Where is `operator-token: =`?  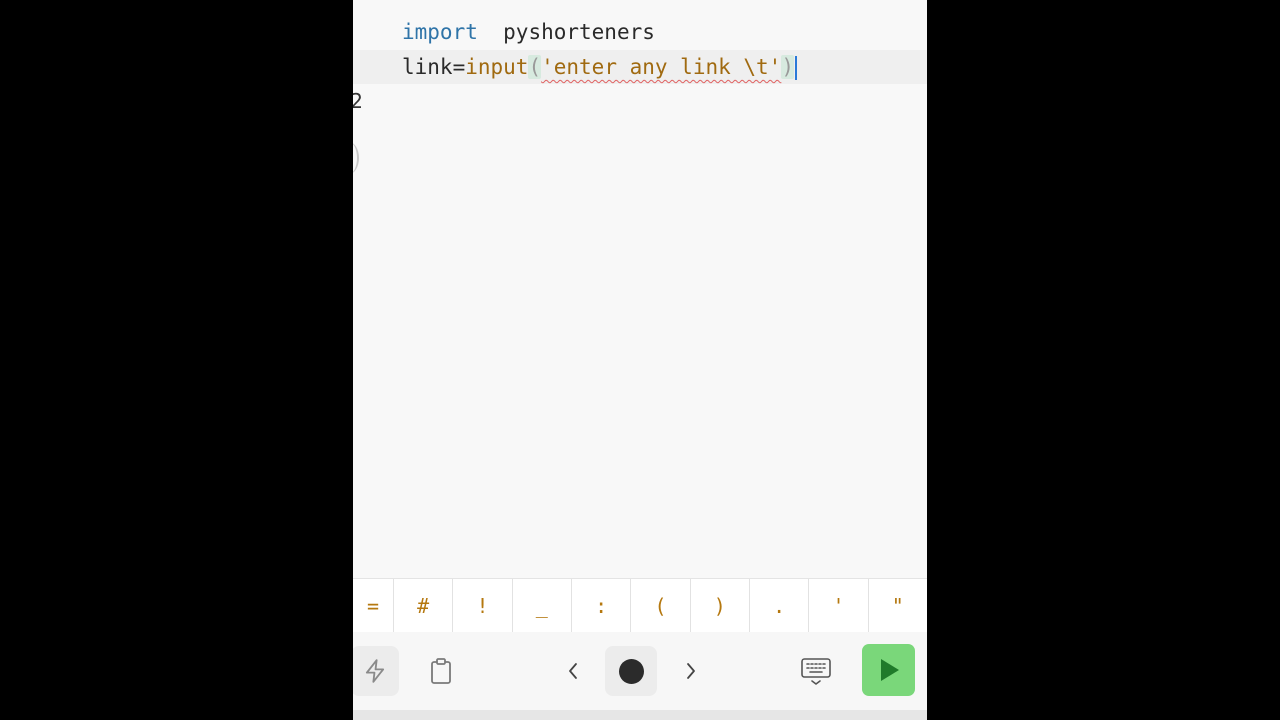 operator-token: = is located at coordinates (459, 67).